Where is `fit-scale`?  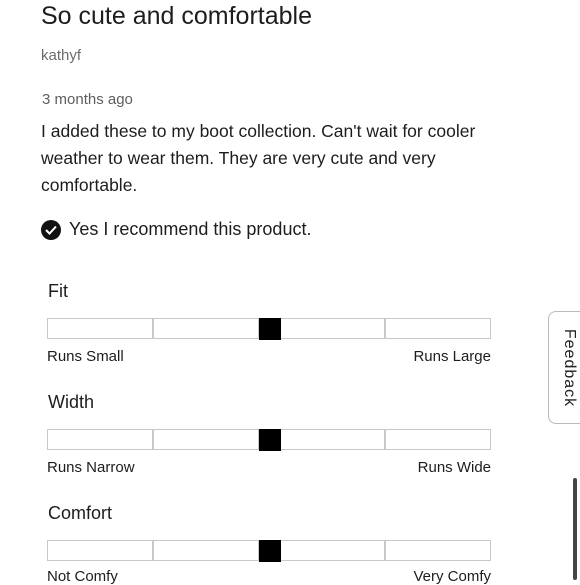
fit-scale is located at coordinates (269, 329).